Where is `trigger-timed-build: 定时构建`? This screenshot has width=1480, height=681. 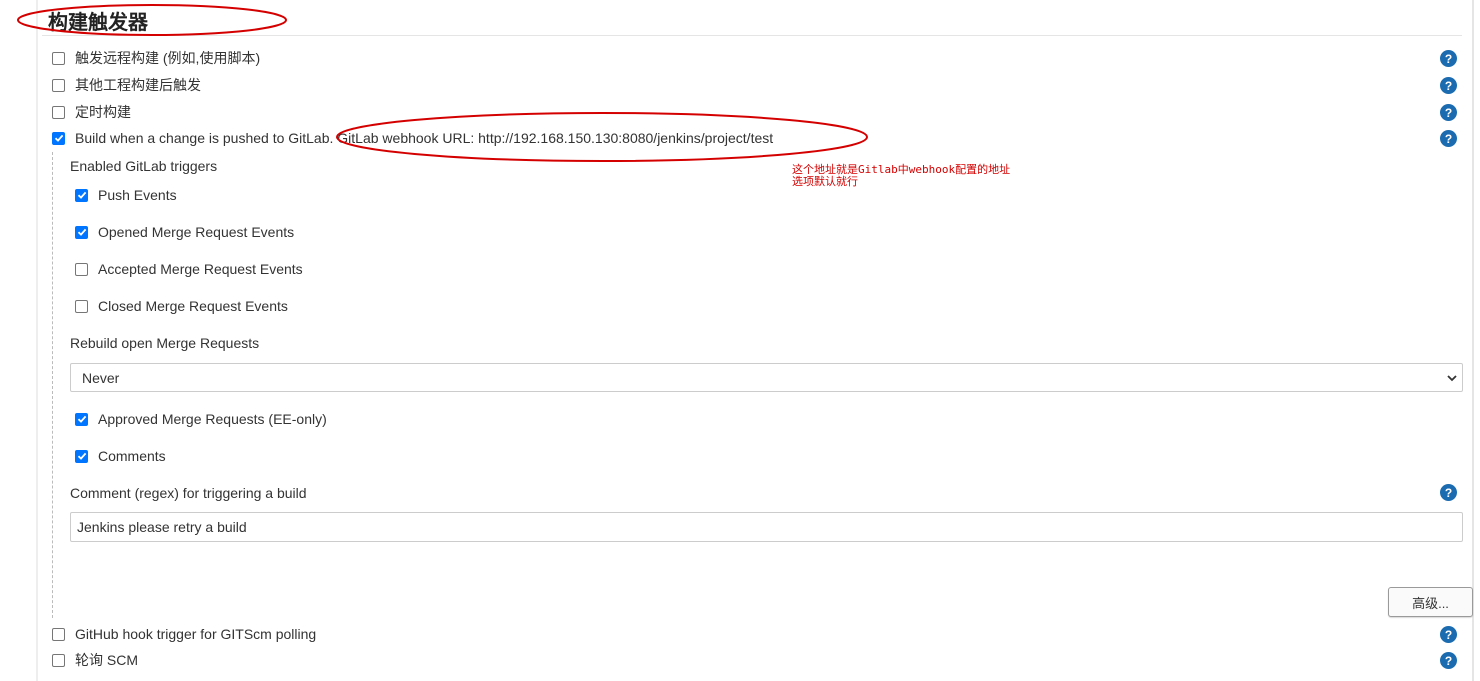
trigger-timed-build: 定时构建 is located at coordinates (91, 112).